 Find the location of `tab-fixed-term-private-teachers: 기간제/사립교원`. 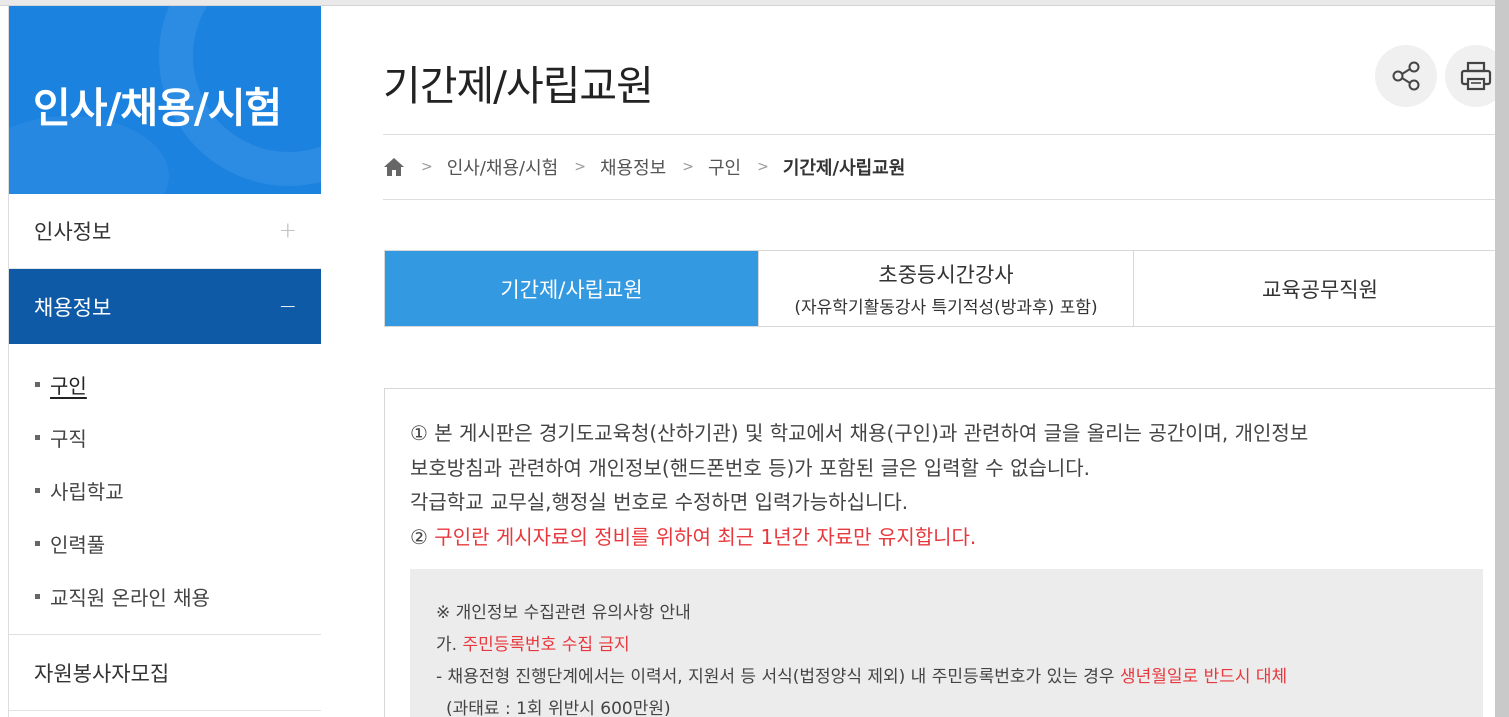

tab-fixed-term-private-teachers: 기간제/사립교원 is located at coordinates (572, 288).